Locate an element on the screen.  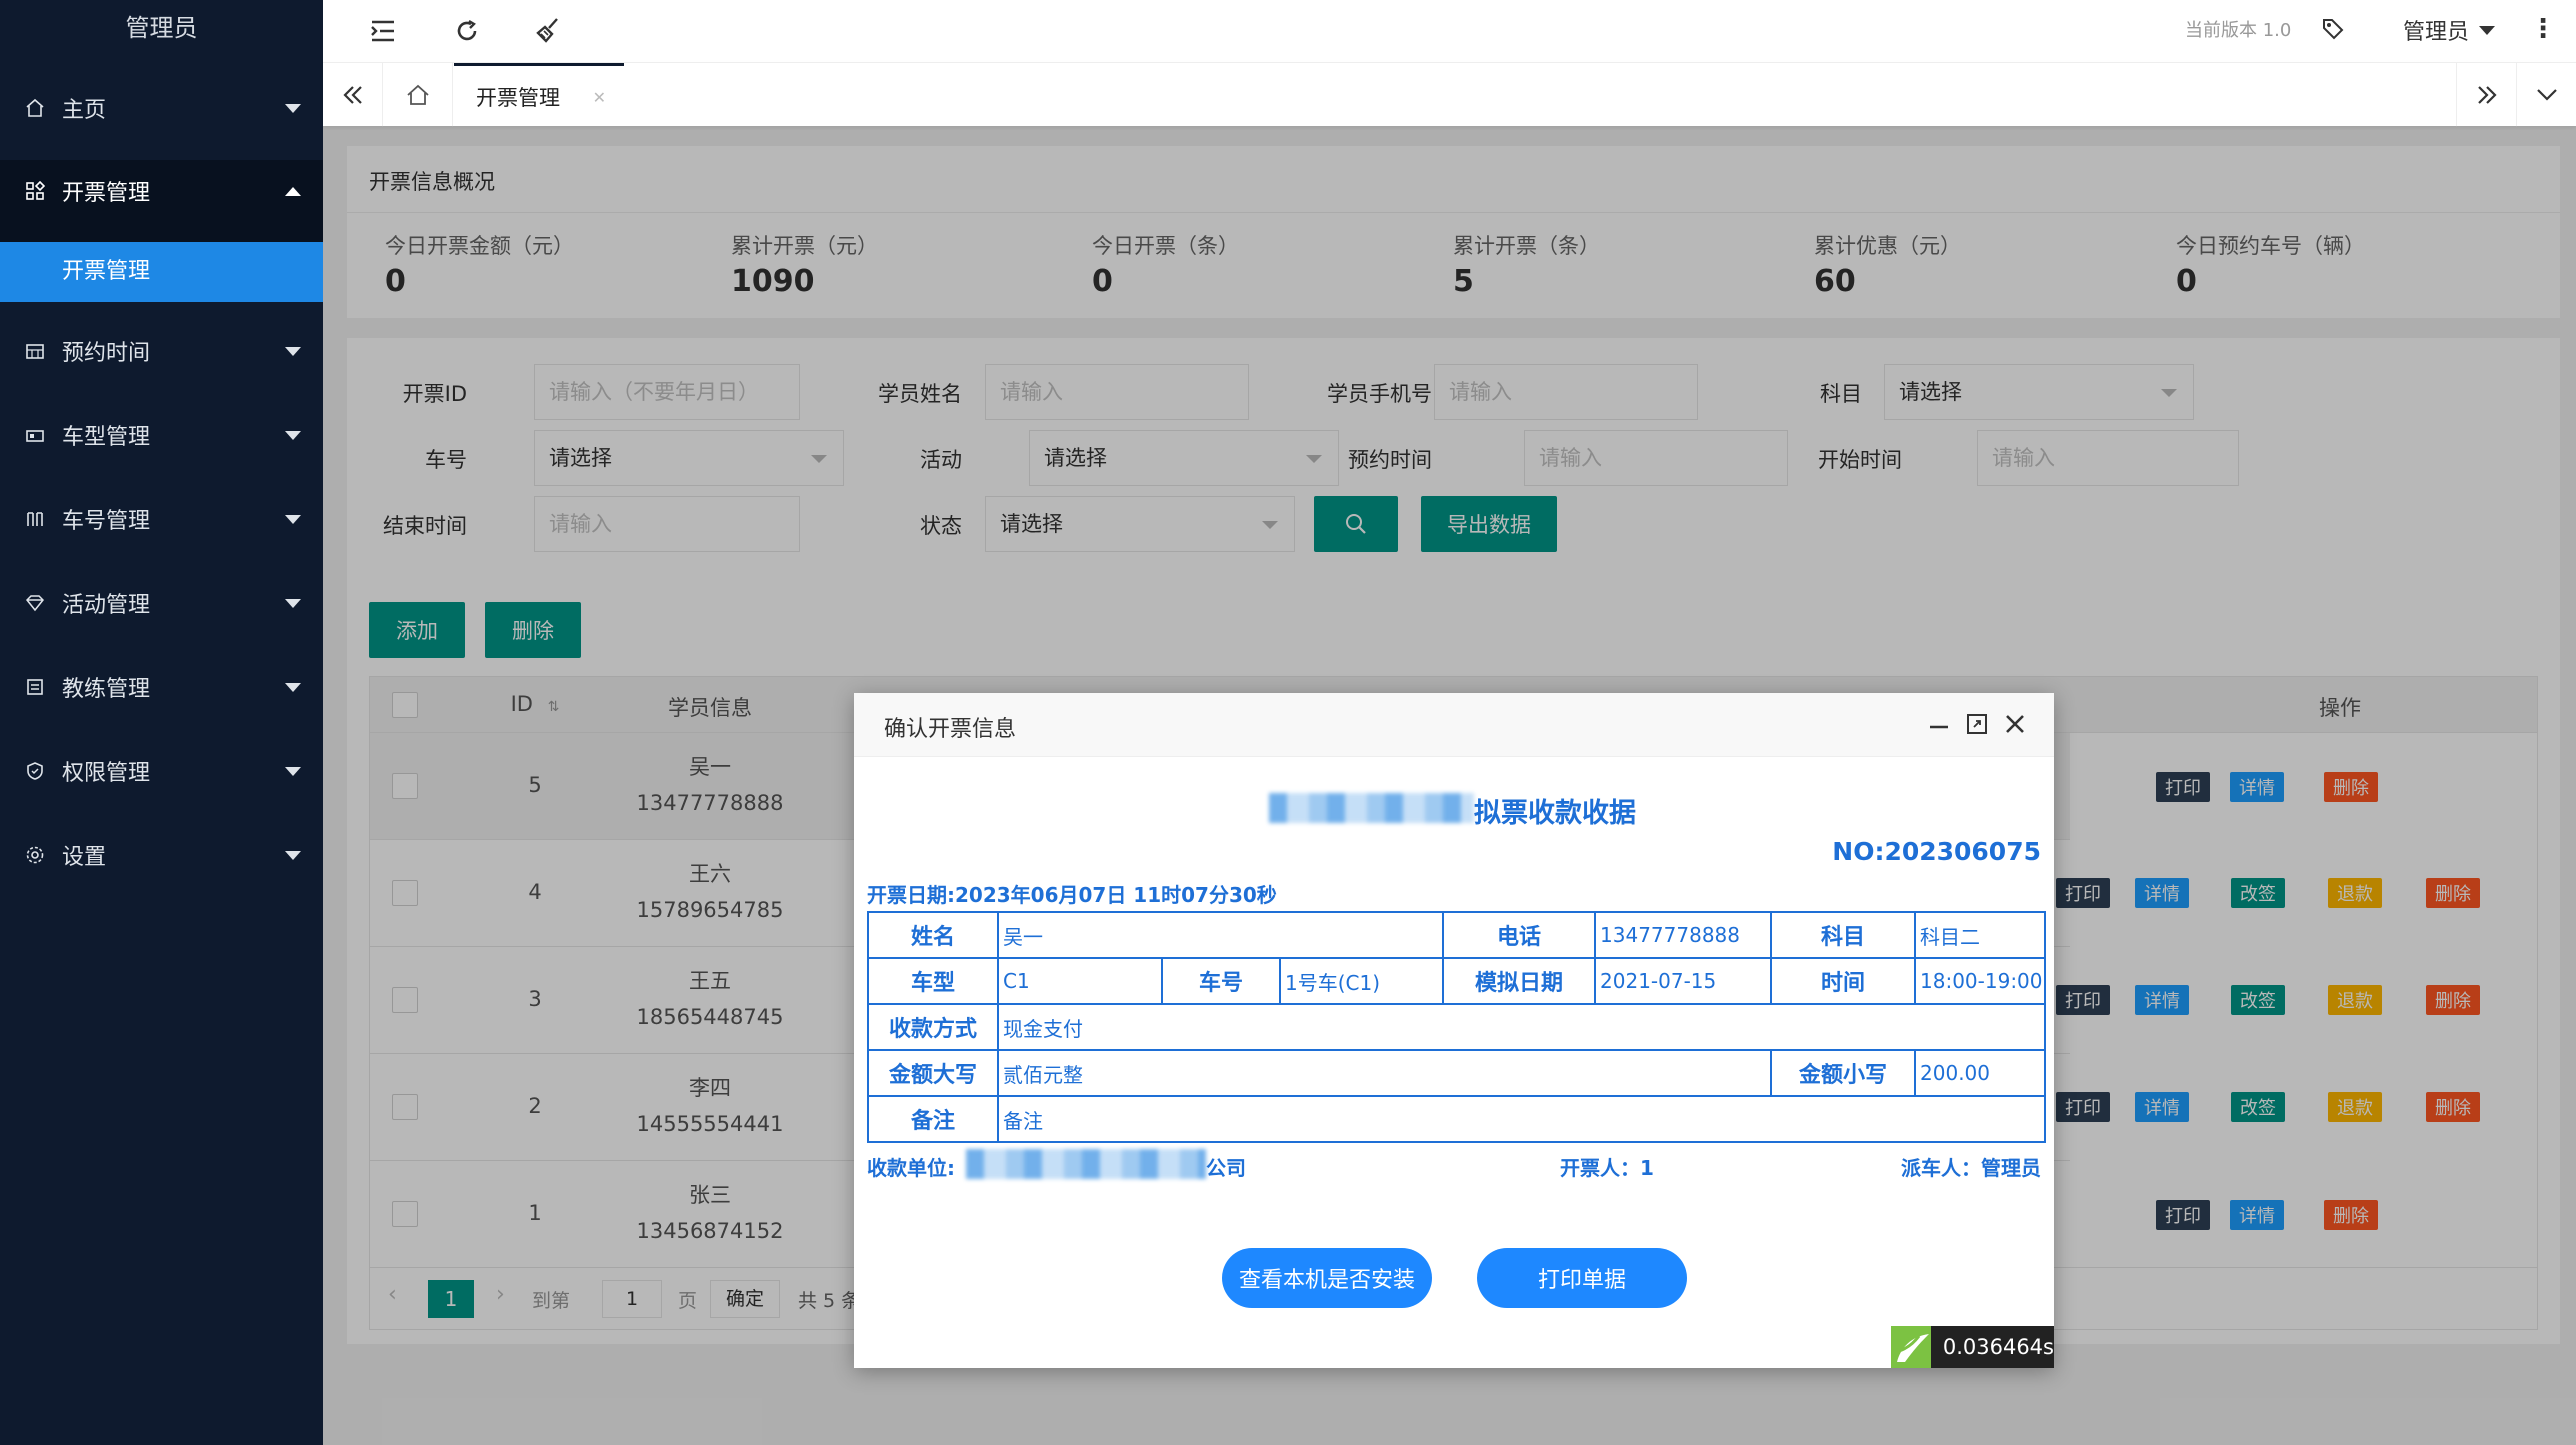
sidebar-item-car-type: 车型管理 is located at coordinates (161, 435).